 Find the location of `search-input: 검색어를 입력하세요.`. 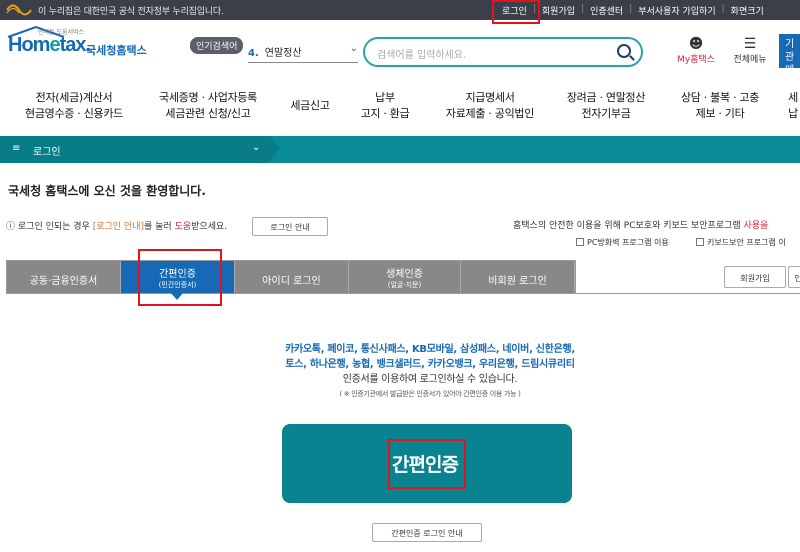

search-input: 검색어를 입력하세요. is located at coordinates (503, 52).